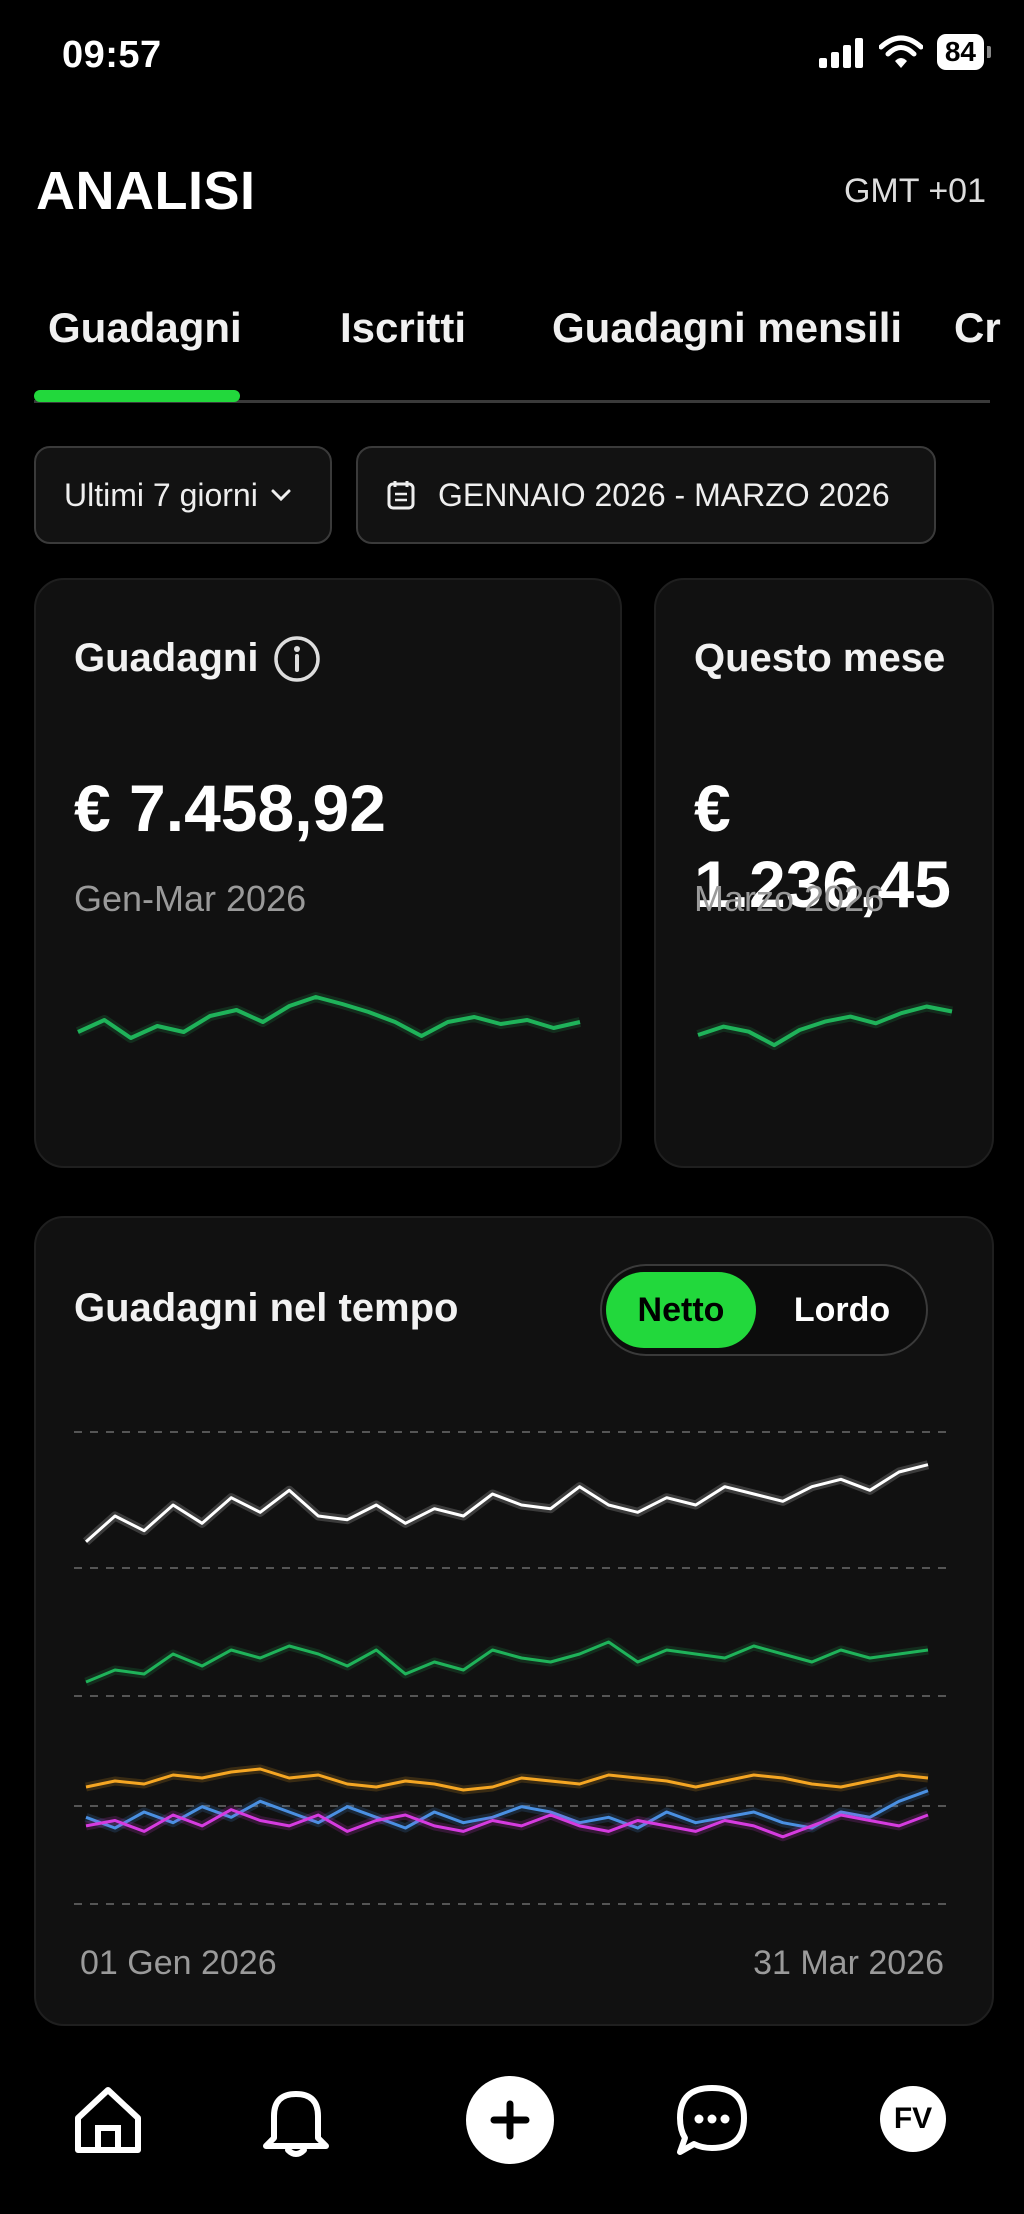 The image size is (1024, 2214). I want to click on earnings-over-time-title: Guadagni nel tempo, so click(266, 1308).